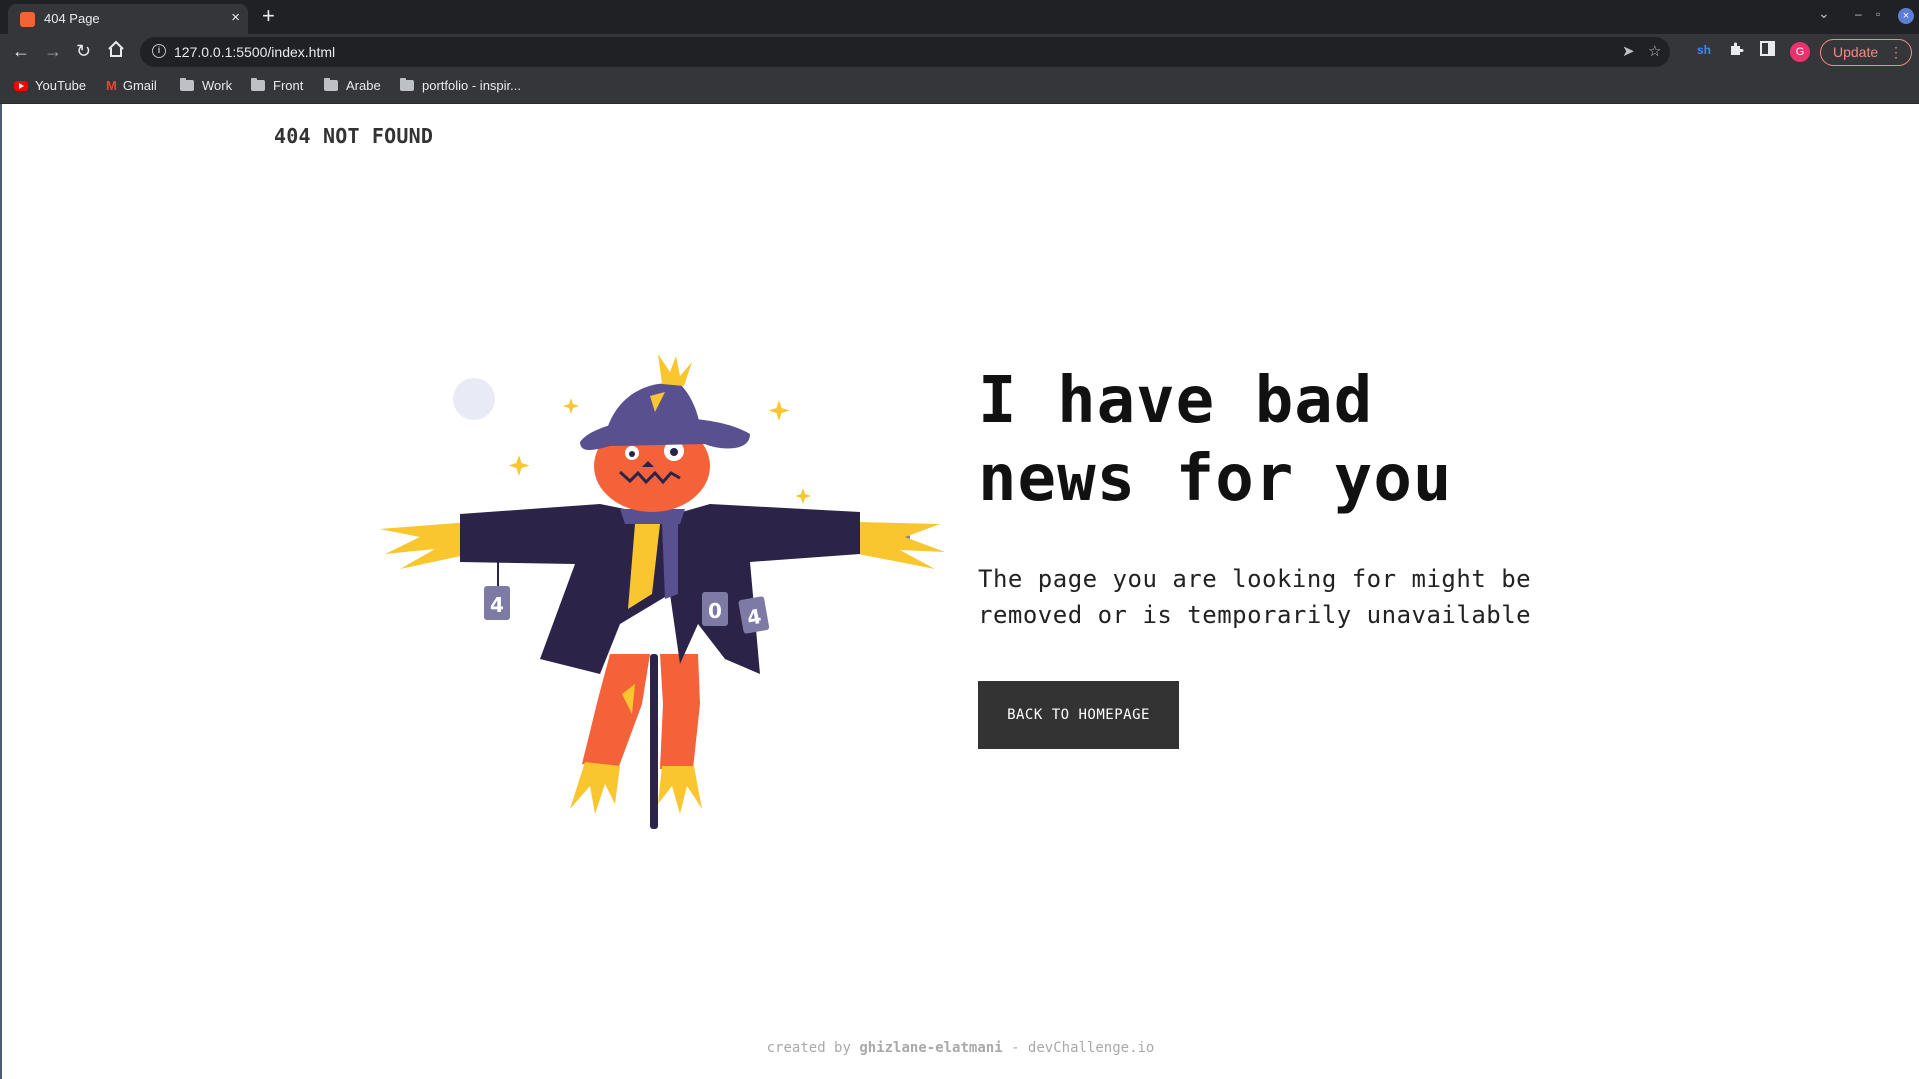 This screenshot has height=1079, width=1919. I want to click on straw-left-foot, so click(595, 788).